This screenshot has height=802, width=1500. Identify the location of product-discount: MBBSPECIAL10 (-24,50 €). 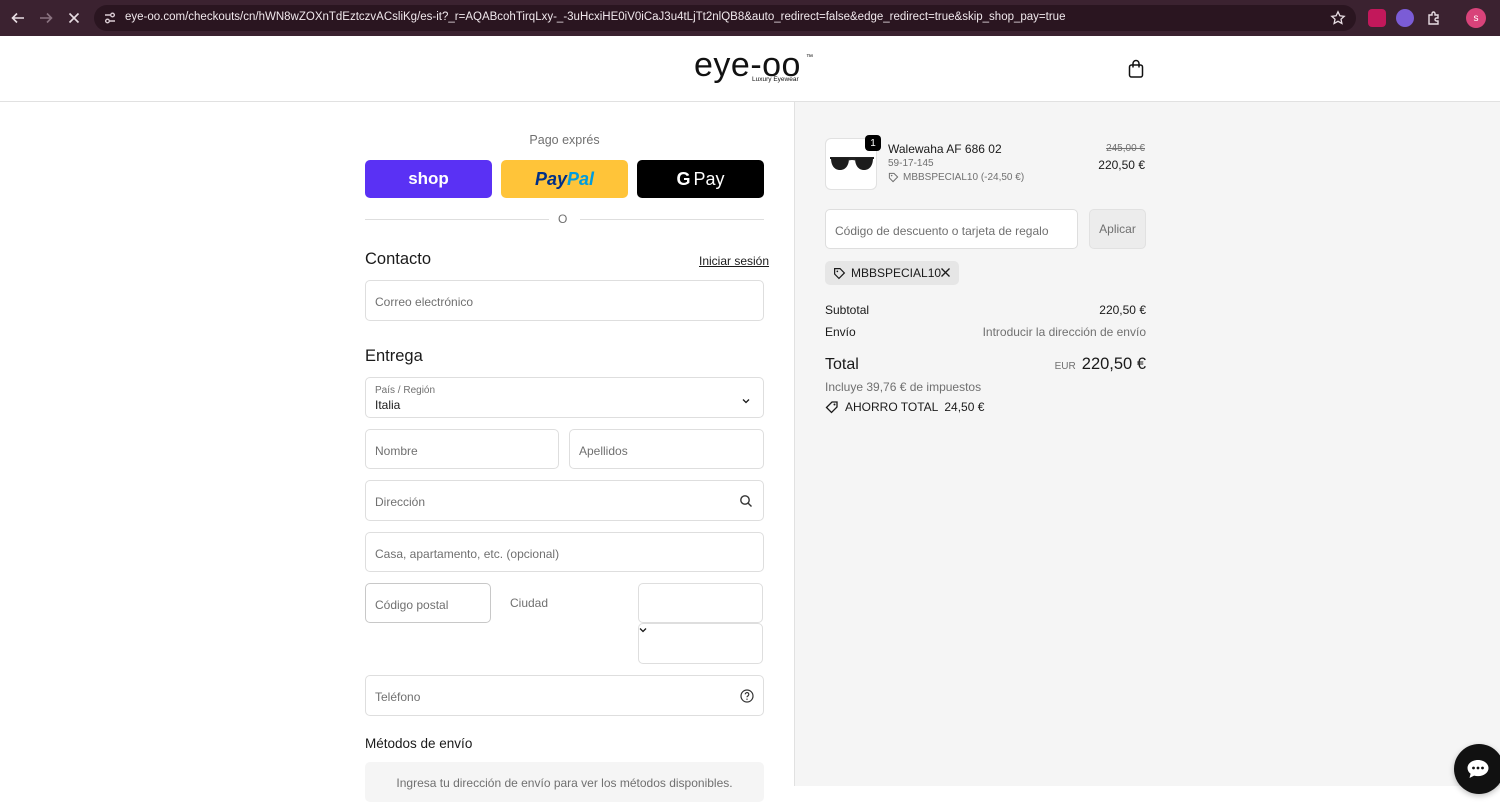
(956, 177).